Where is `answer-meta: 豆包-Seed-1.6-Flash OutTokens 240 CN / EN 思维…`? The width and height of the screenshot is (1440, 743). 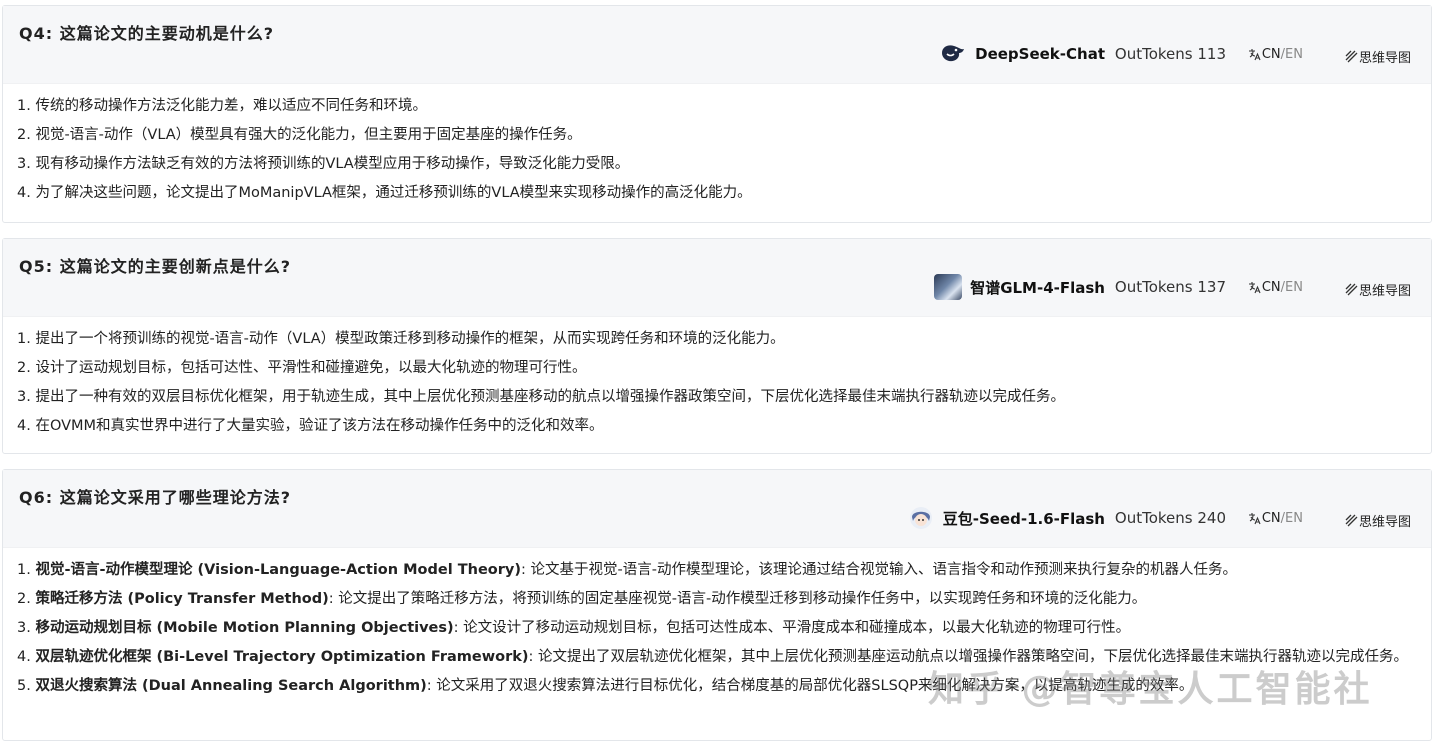
answer-meta: 豆包-Seed-1.6-Flash OutTokens 240 CN / EN 思维… is located at coordinates (1170, 519).